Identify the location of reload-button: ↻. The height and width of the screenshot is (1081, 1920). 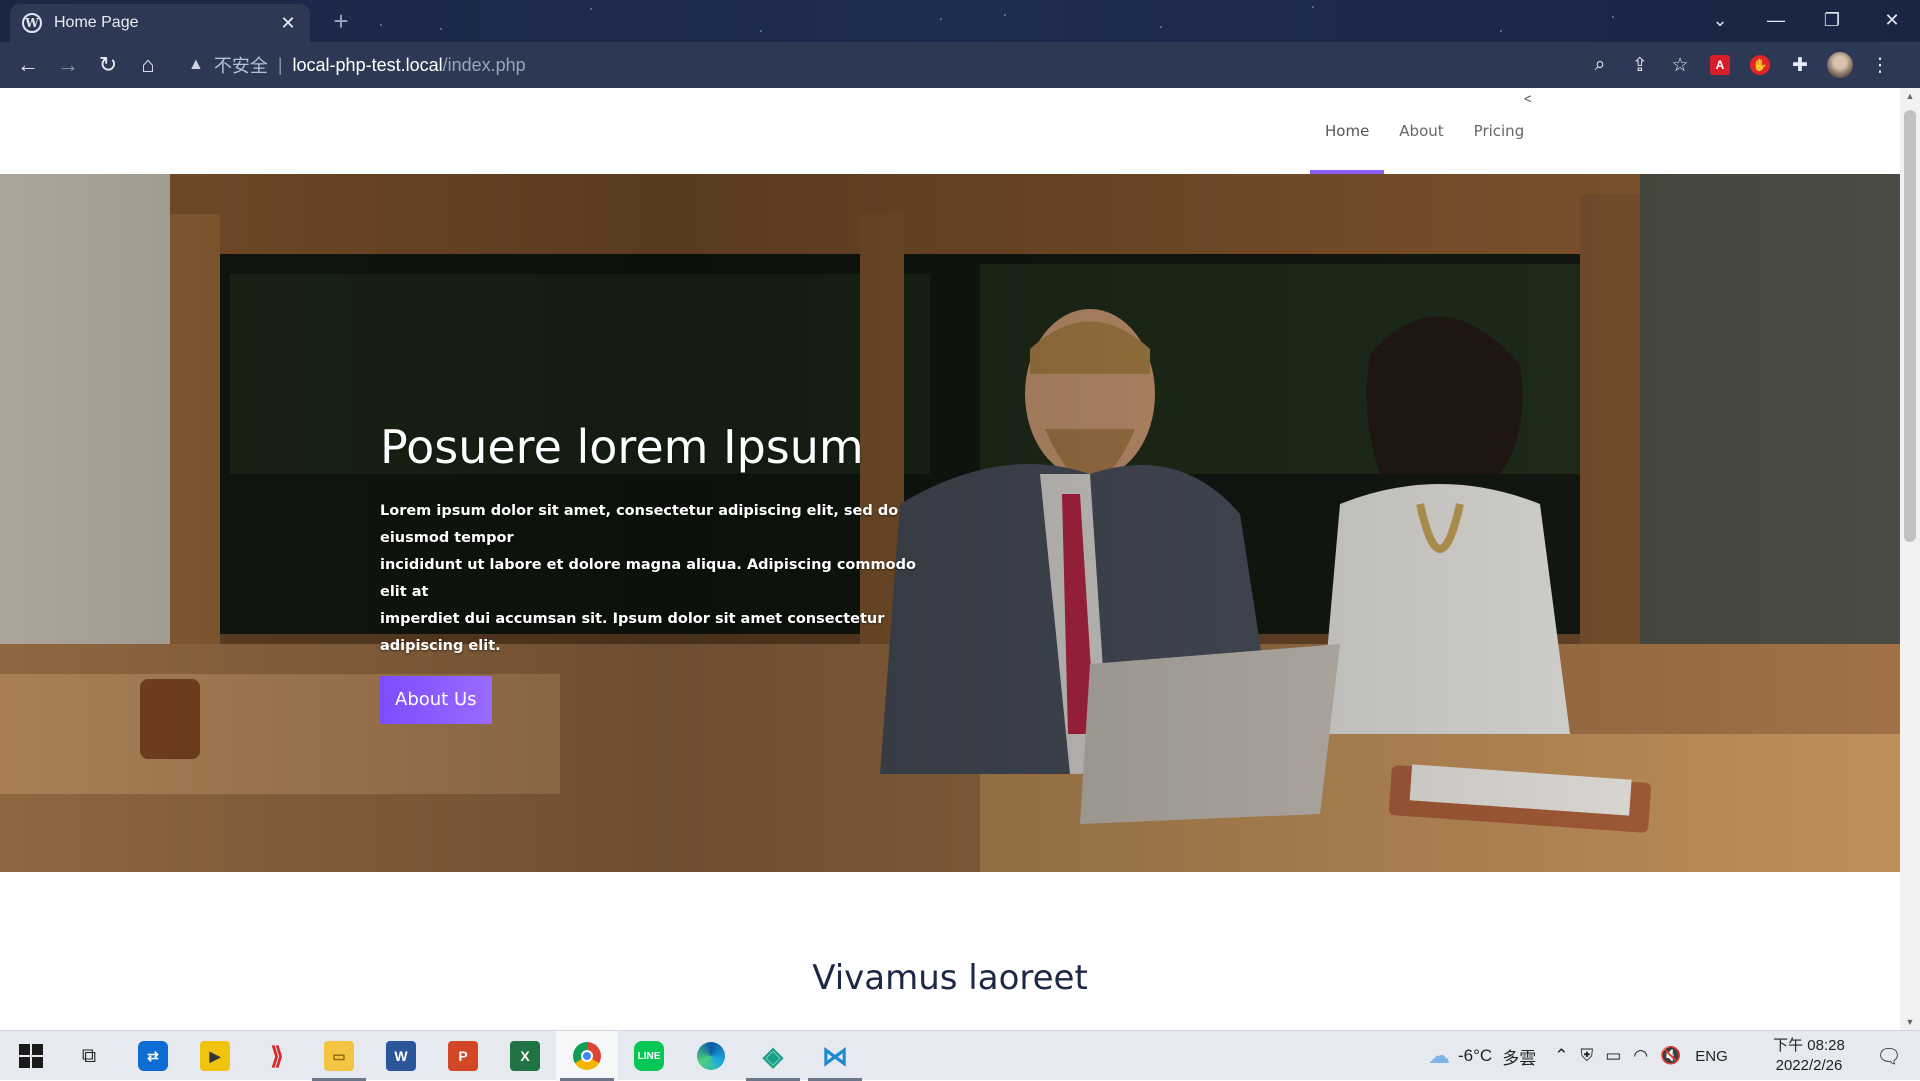
(108, 65).